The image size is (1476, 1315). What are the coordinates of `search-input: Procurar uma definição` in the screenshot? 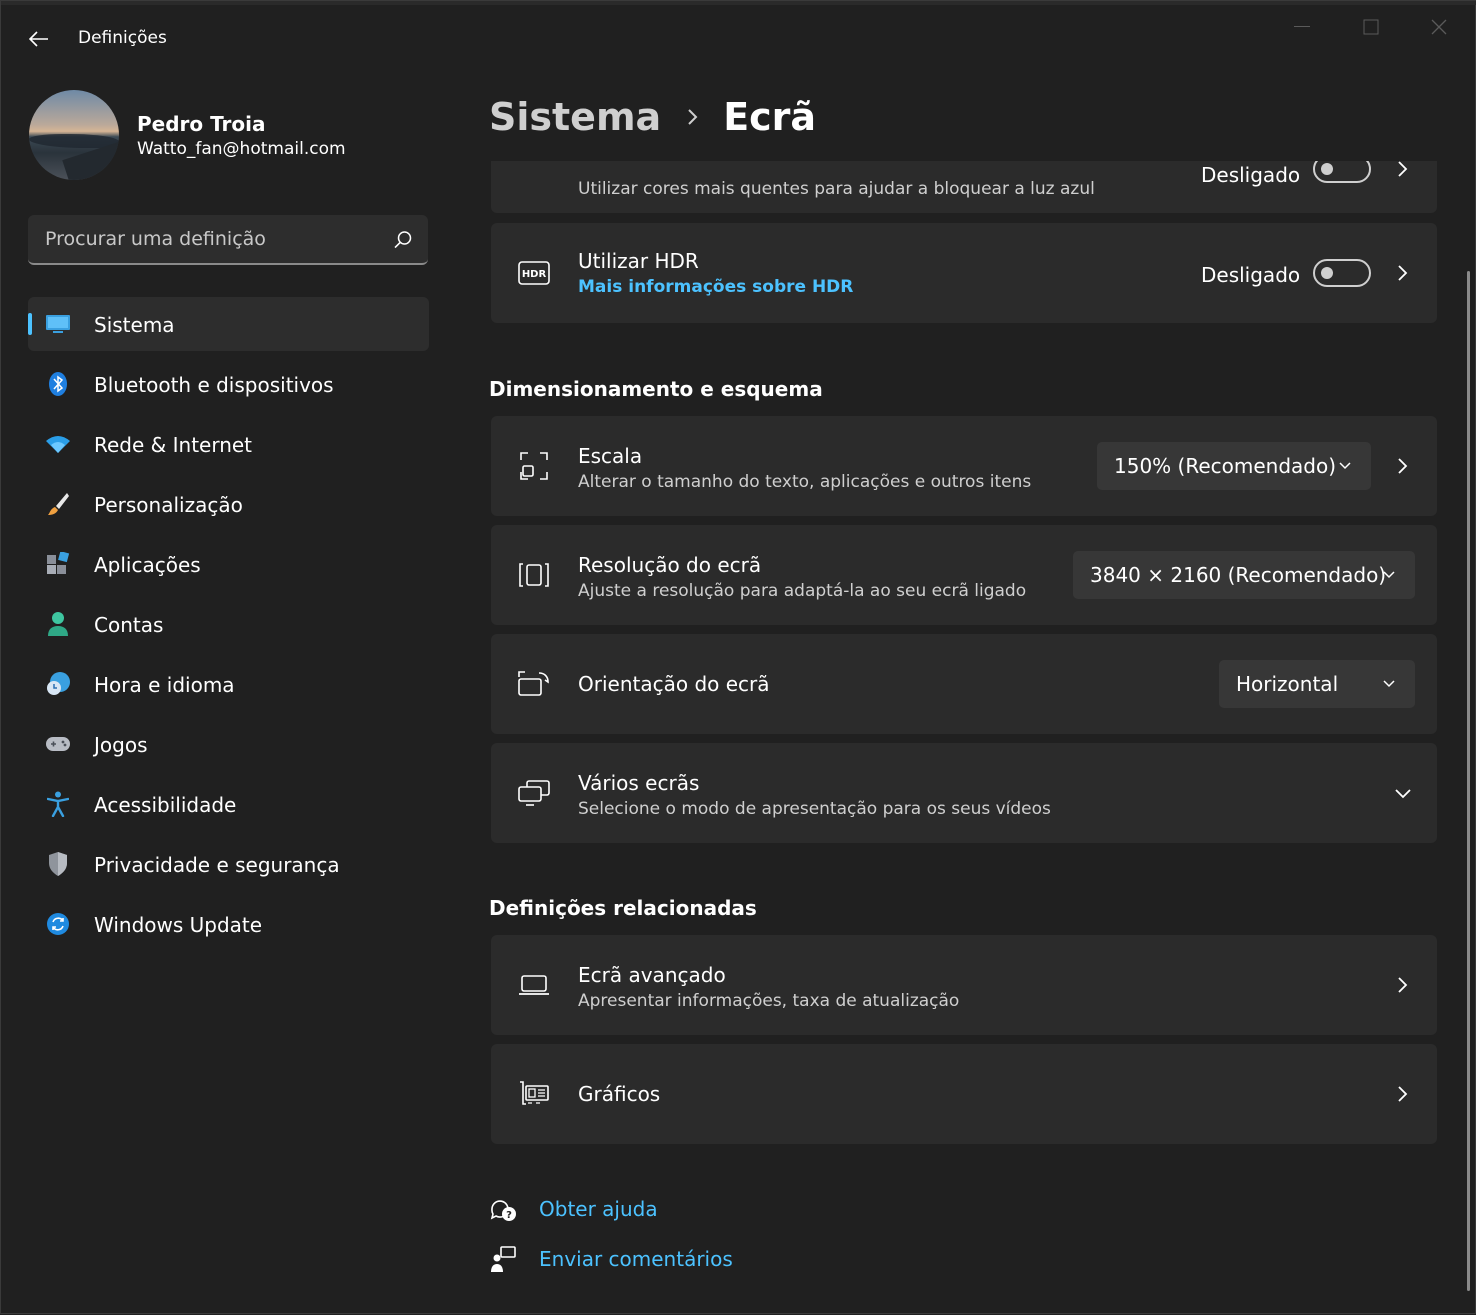 It's located at (228, 240).